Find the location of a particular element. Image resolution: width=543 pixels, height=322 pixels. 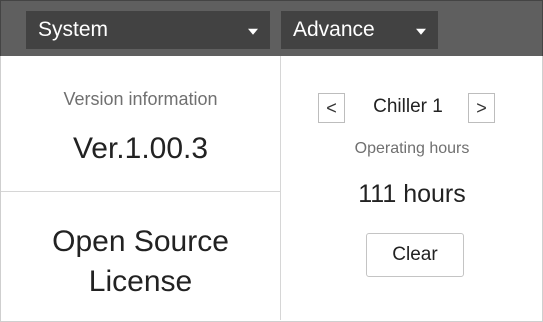

license-line-1: Open Source is located at coordinates (140, 241).